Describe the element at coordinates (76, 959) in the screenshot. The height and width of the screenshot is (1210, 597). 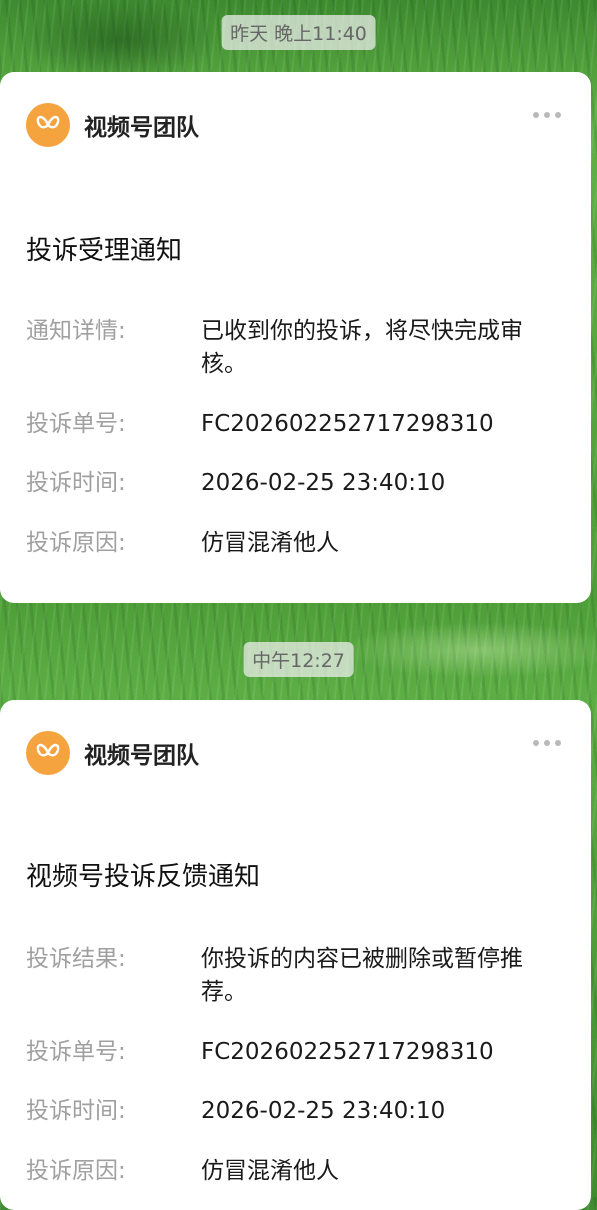
I see `row-label: 投诉结果:` at that location.